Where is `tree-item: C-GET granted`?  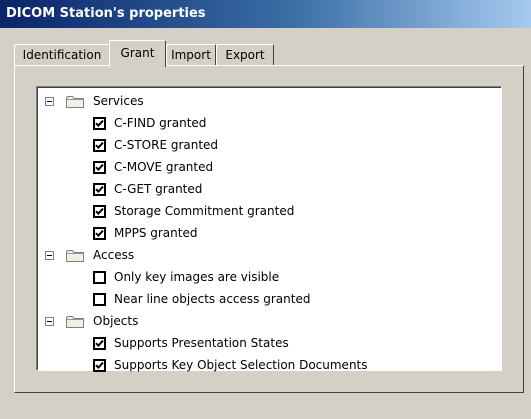 tree-item: C-GET granted is located at coordinates (147, 189).